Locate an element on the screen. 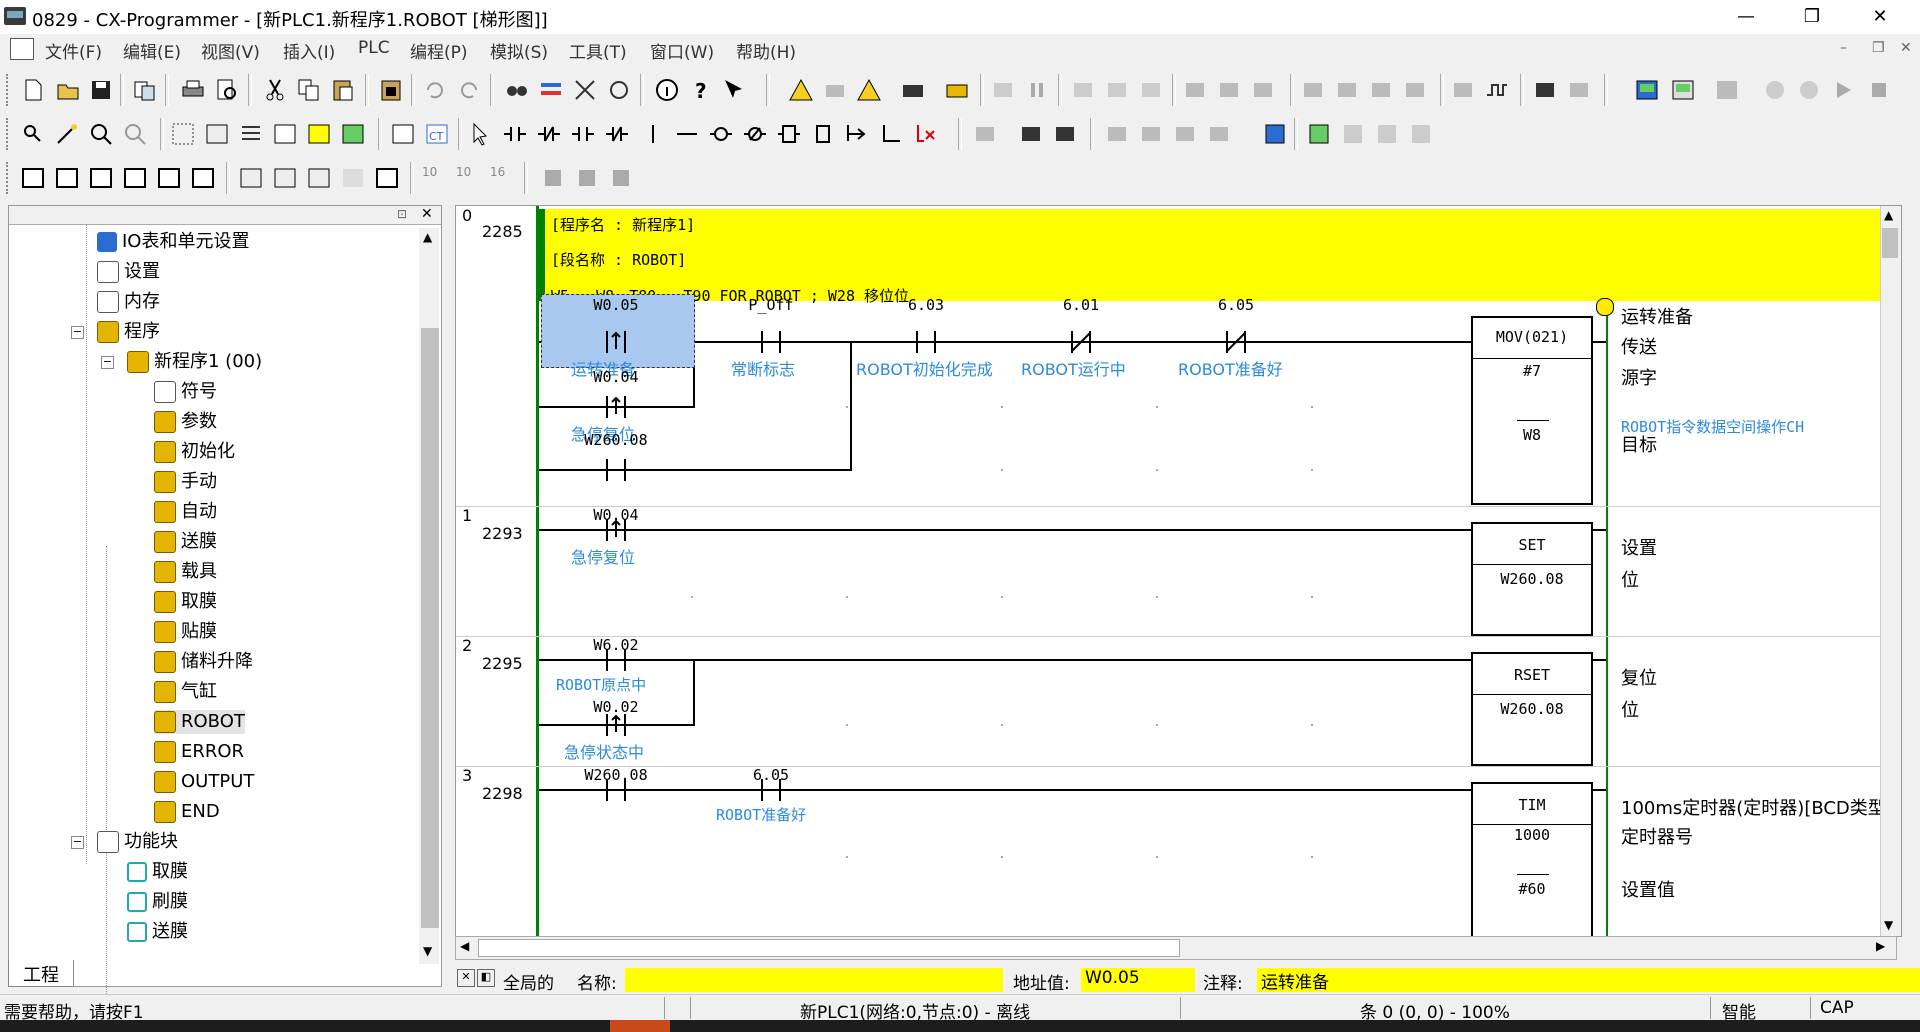 This screenshot has width=1920, height=1032. play-icon is located at coordinates (1843, 90).